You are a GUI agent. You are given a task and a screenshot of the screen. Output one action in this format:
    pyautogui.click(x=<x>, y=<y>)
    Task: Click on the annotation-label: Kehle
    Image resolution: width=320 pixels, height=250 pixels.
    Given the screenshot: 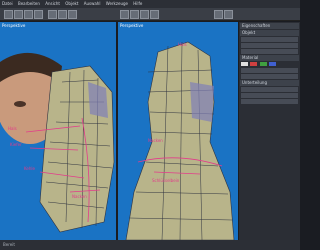 What is the action you would take?
    pyautogui.click(x=30, y=168)
    